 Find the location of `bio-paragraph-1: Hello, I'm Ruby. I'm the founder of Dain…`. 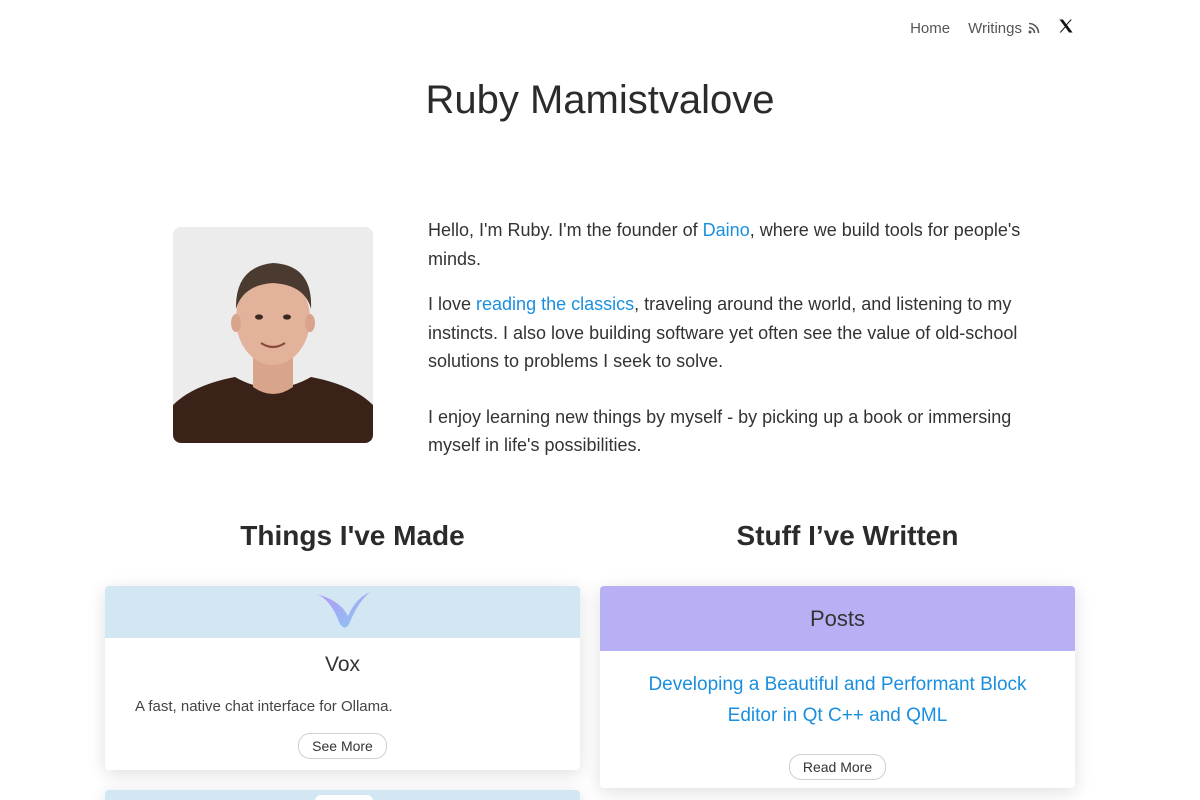

bio-paragraph-1: Hello, I'm Ruby. I'm the founder of Dain… is located at coordinates (724, 244).